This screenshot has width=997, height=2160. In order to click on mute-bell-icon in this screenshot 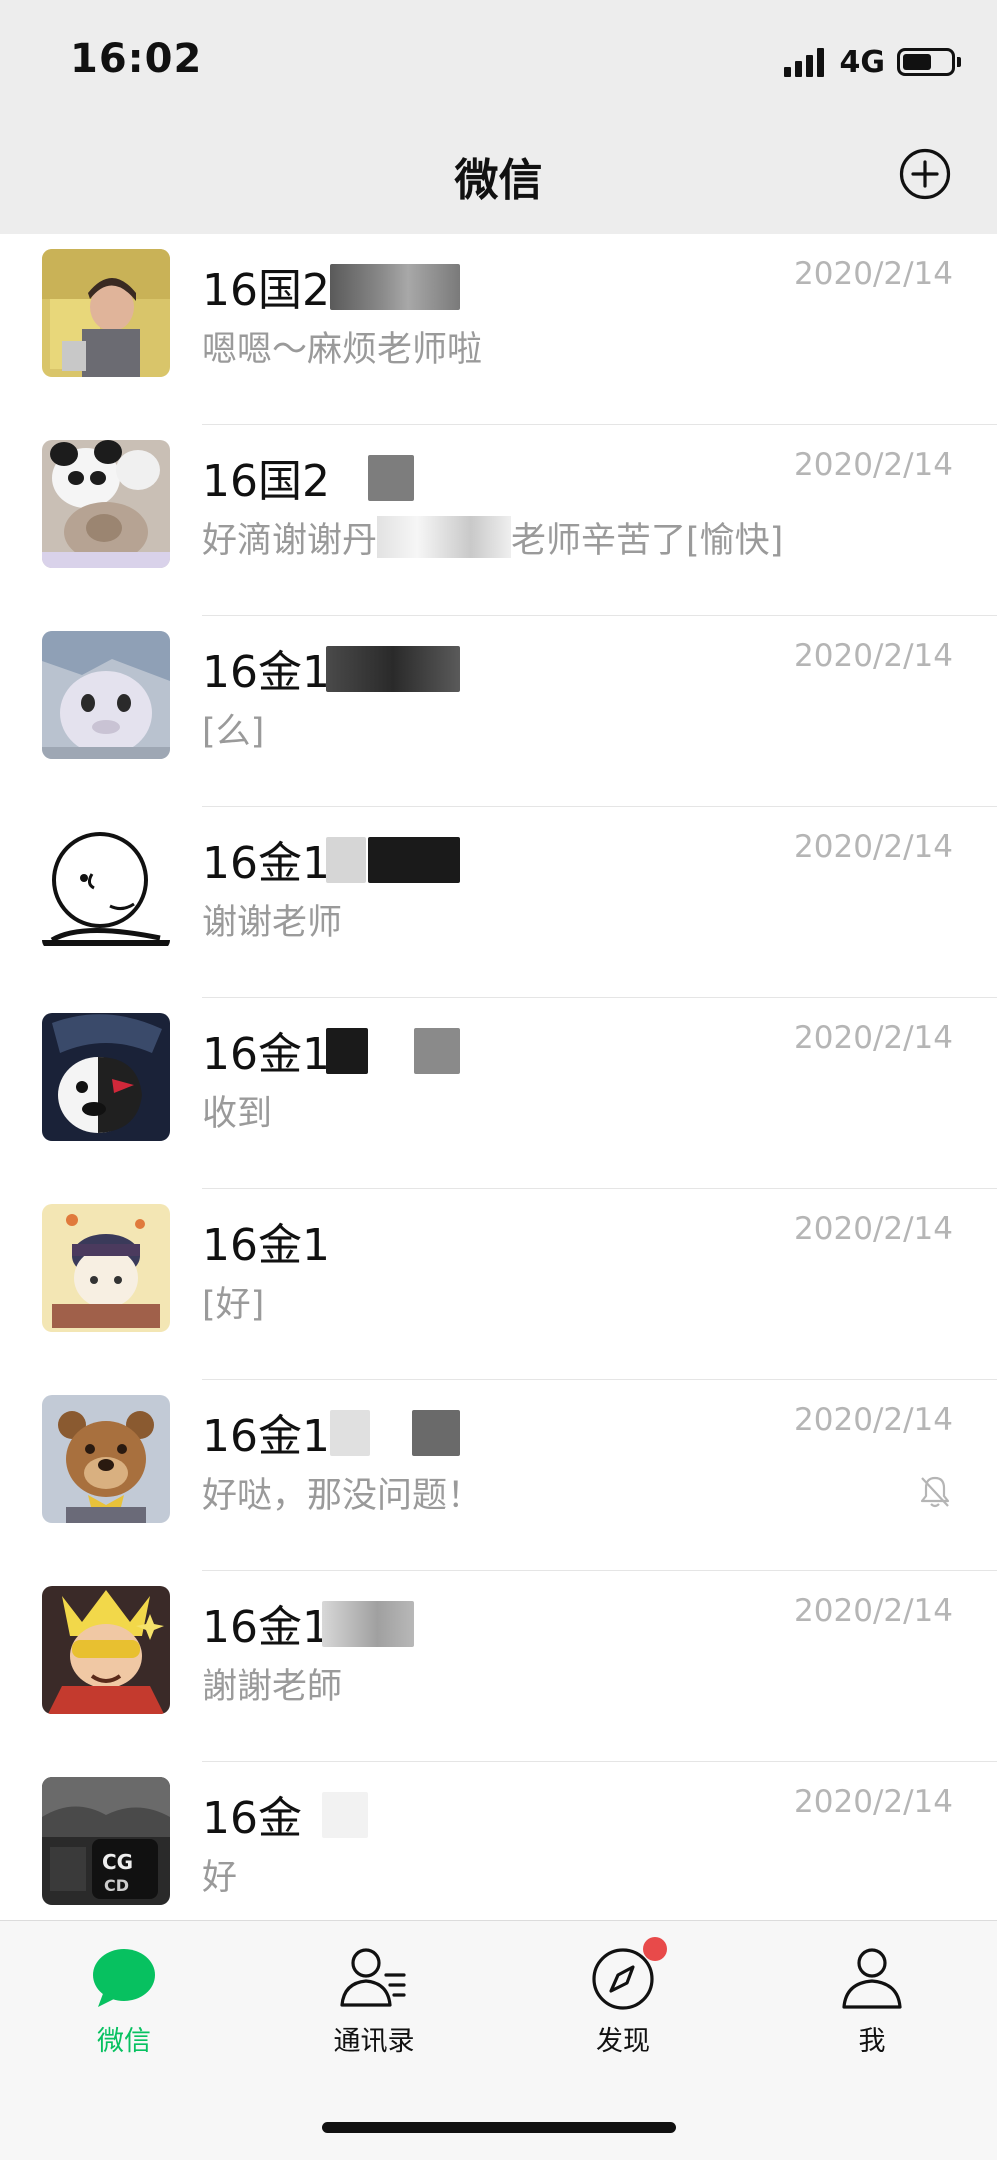, I will do `click(935, 1491)`.